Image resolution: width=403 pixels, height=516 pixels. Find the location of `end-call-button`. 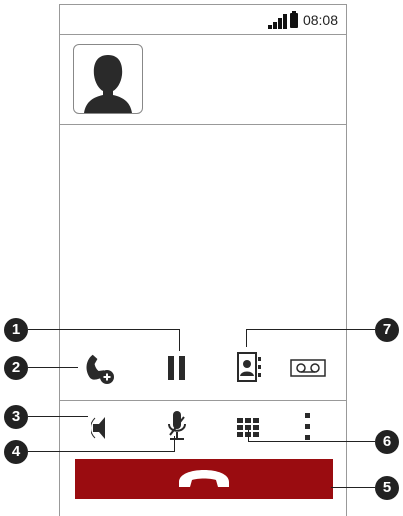

end-call-button is located at coordinates (204, 479).